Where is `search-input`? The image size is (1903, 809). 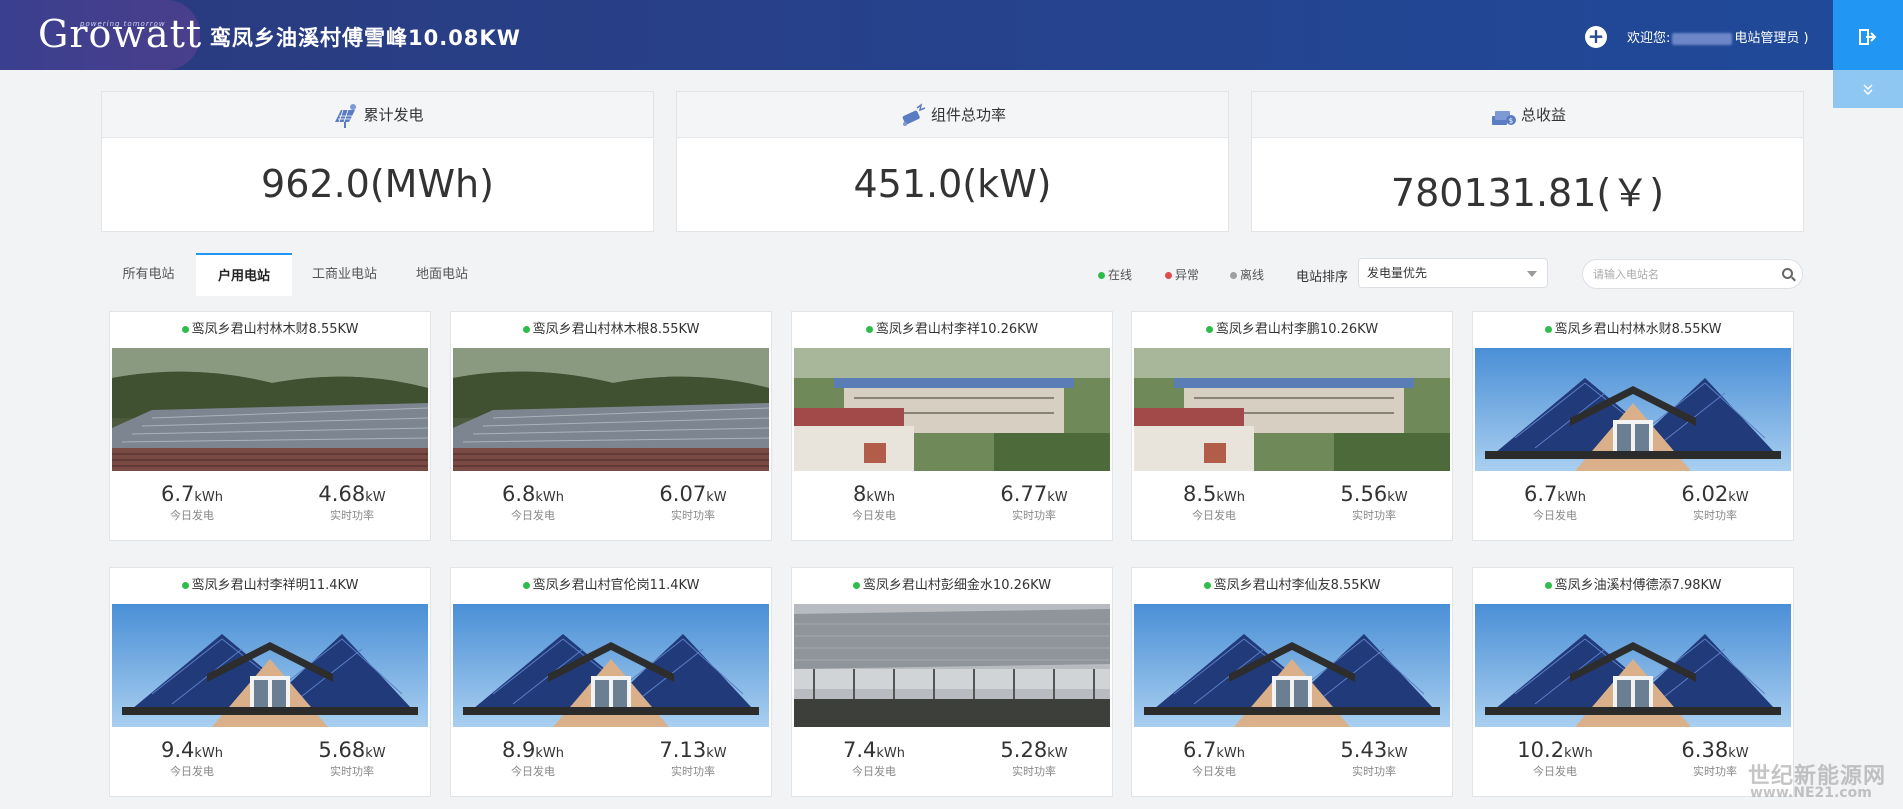 search-input is located at coordinates (1673, 274).